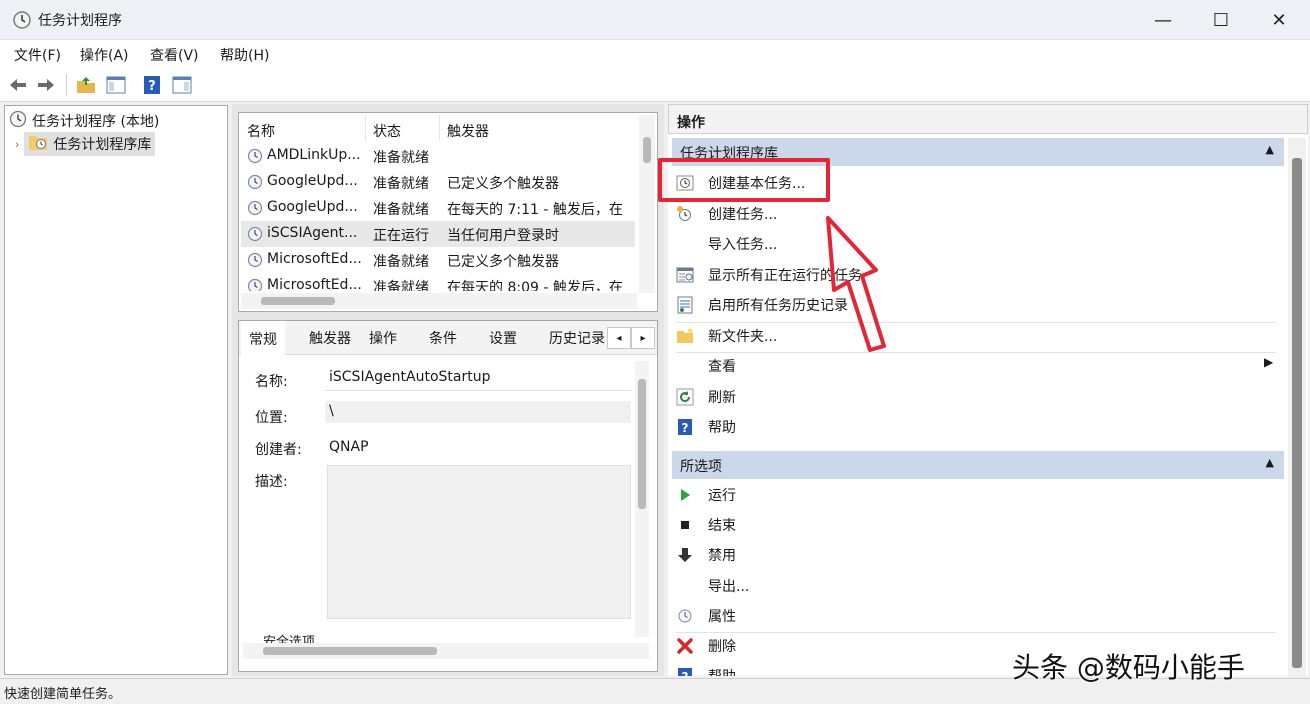 The width and height of the screenshot is (1310, 704). What do you see at coordinates (706, 525) in the screenshot?
I see `action-item: 结束` at bounding box center [706, 525].